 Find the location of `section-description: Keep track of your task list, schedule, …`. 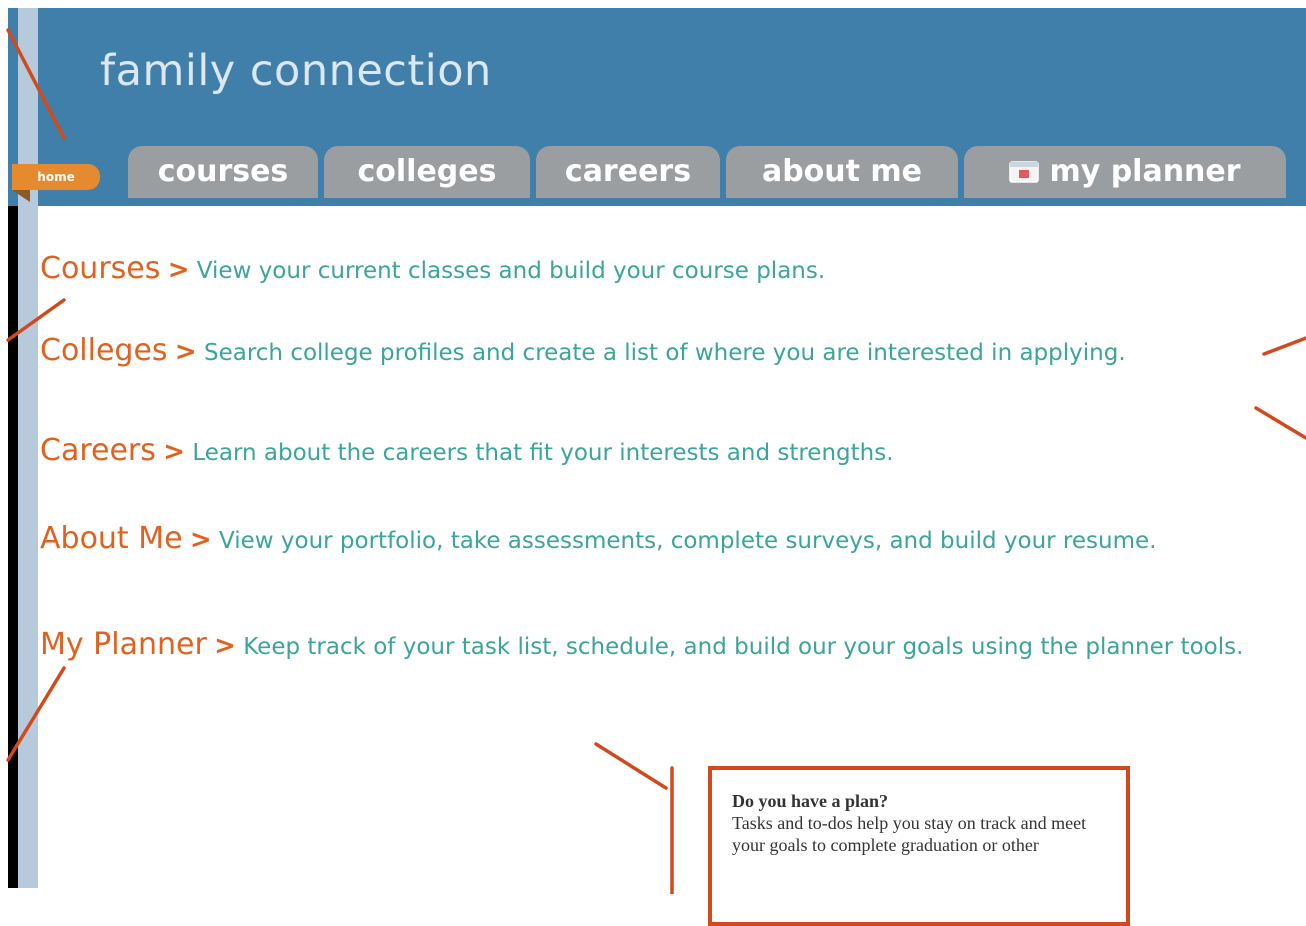

section-description: Keep track of your task list, schedule, … is located at coordinates (743, 647).